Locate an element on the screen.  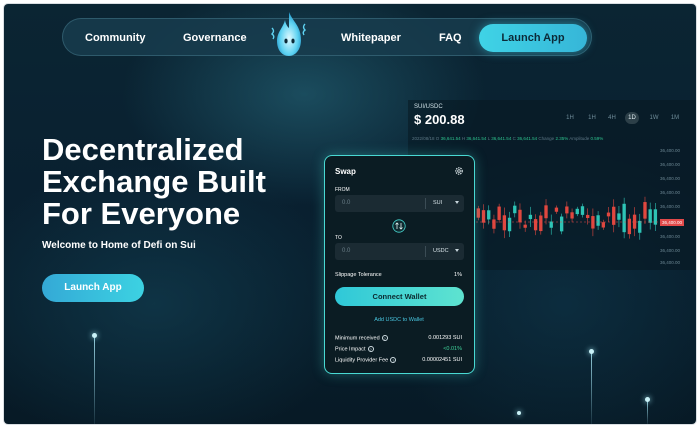
nav-launch-app-button: Launch App is located at coordinates (533, 38).